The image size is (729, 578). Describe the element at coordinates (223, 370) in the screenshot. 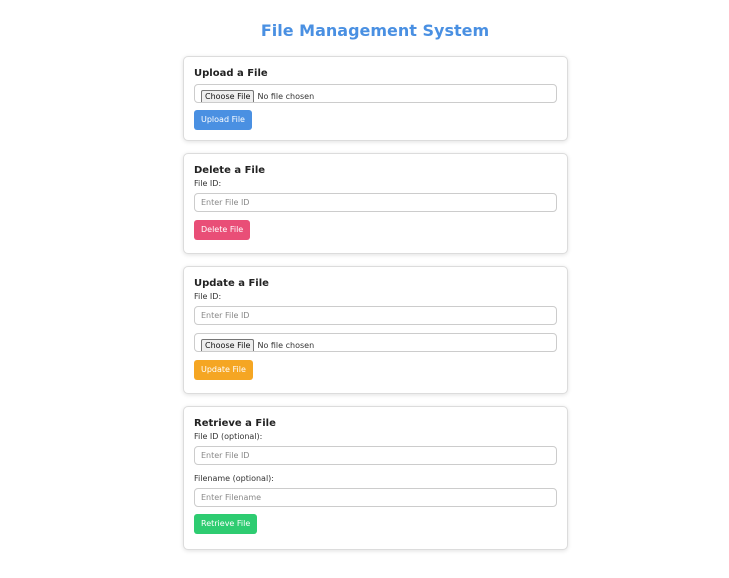

I see `update-file-button: Update File` at that location.